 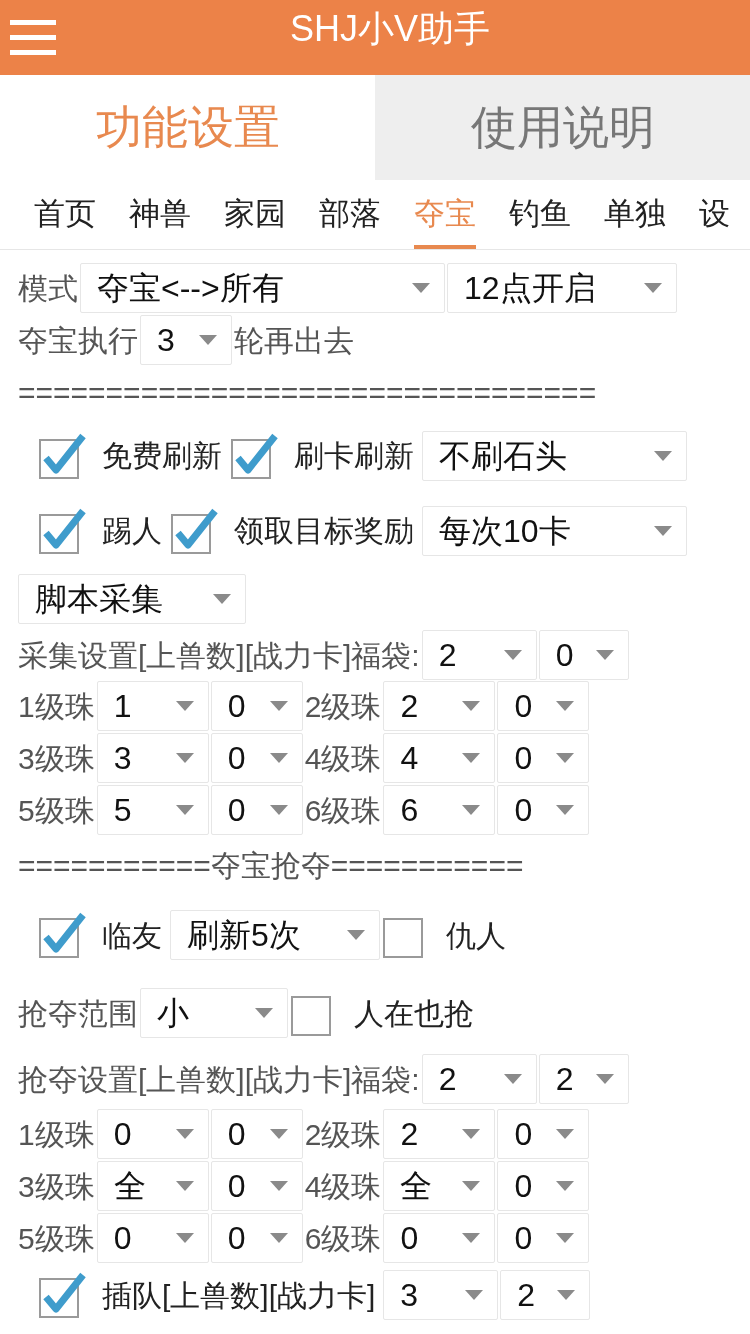 What do you see at coordinates (152, 810) in the screenshot?
I see `dropdown: 5` at bounding box center [152, 810].